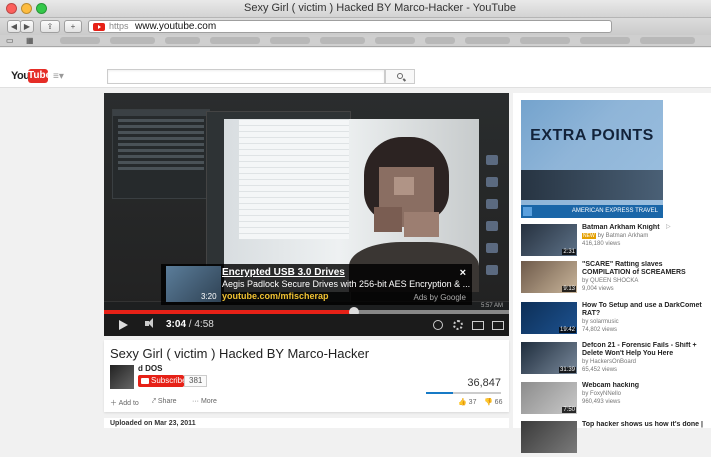  What do you see at coordinates (161, 154) in the screenshot?
I see `rat-panel-window` at bounding box center [161, 154].